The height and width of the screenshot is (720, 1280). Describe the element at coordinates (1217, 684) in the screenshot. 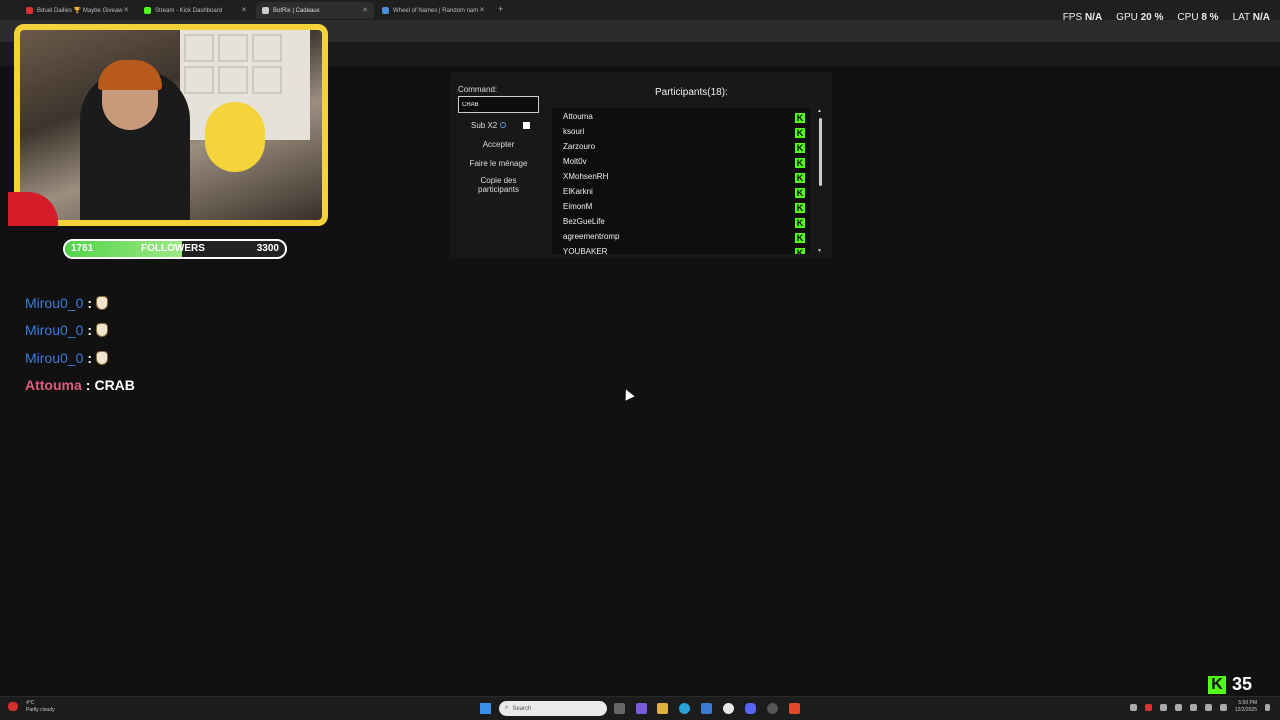

I see `kick-logo-icon: K` at that location.